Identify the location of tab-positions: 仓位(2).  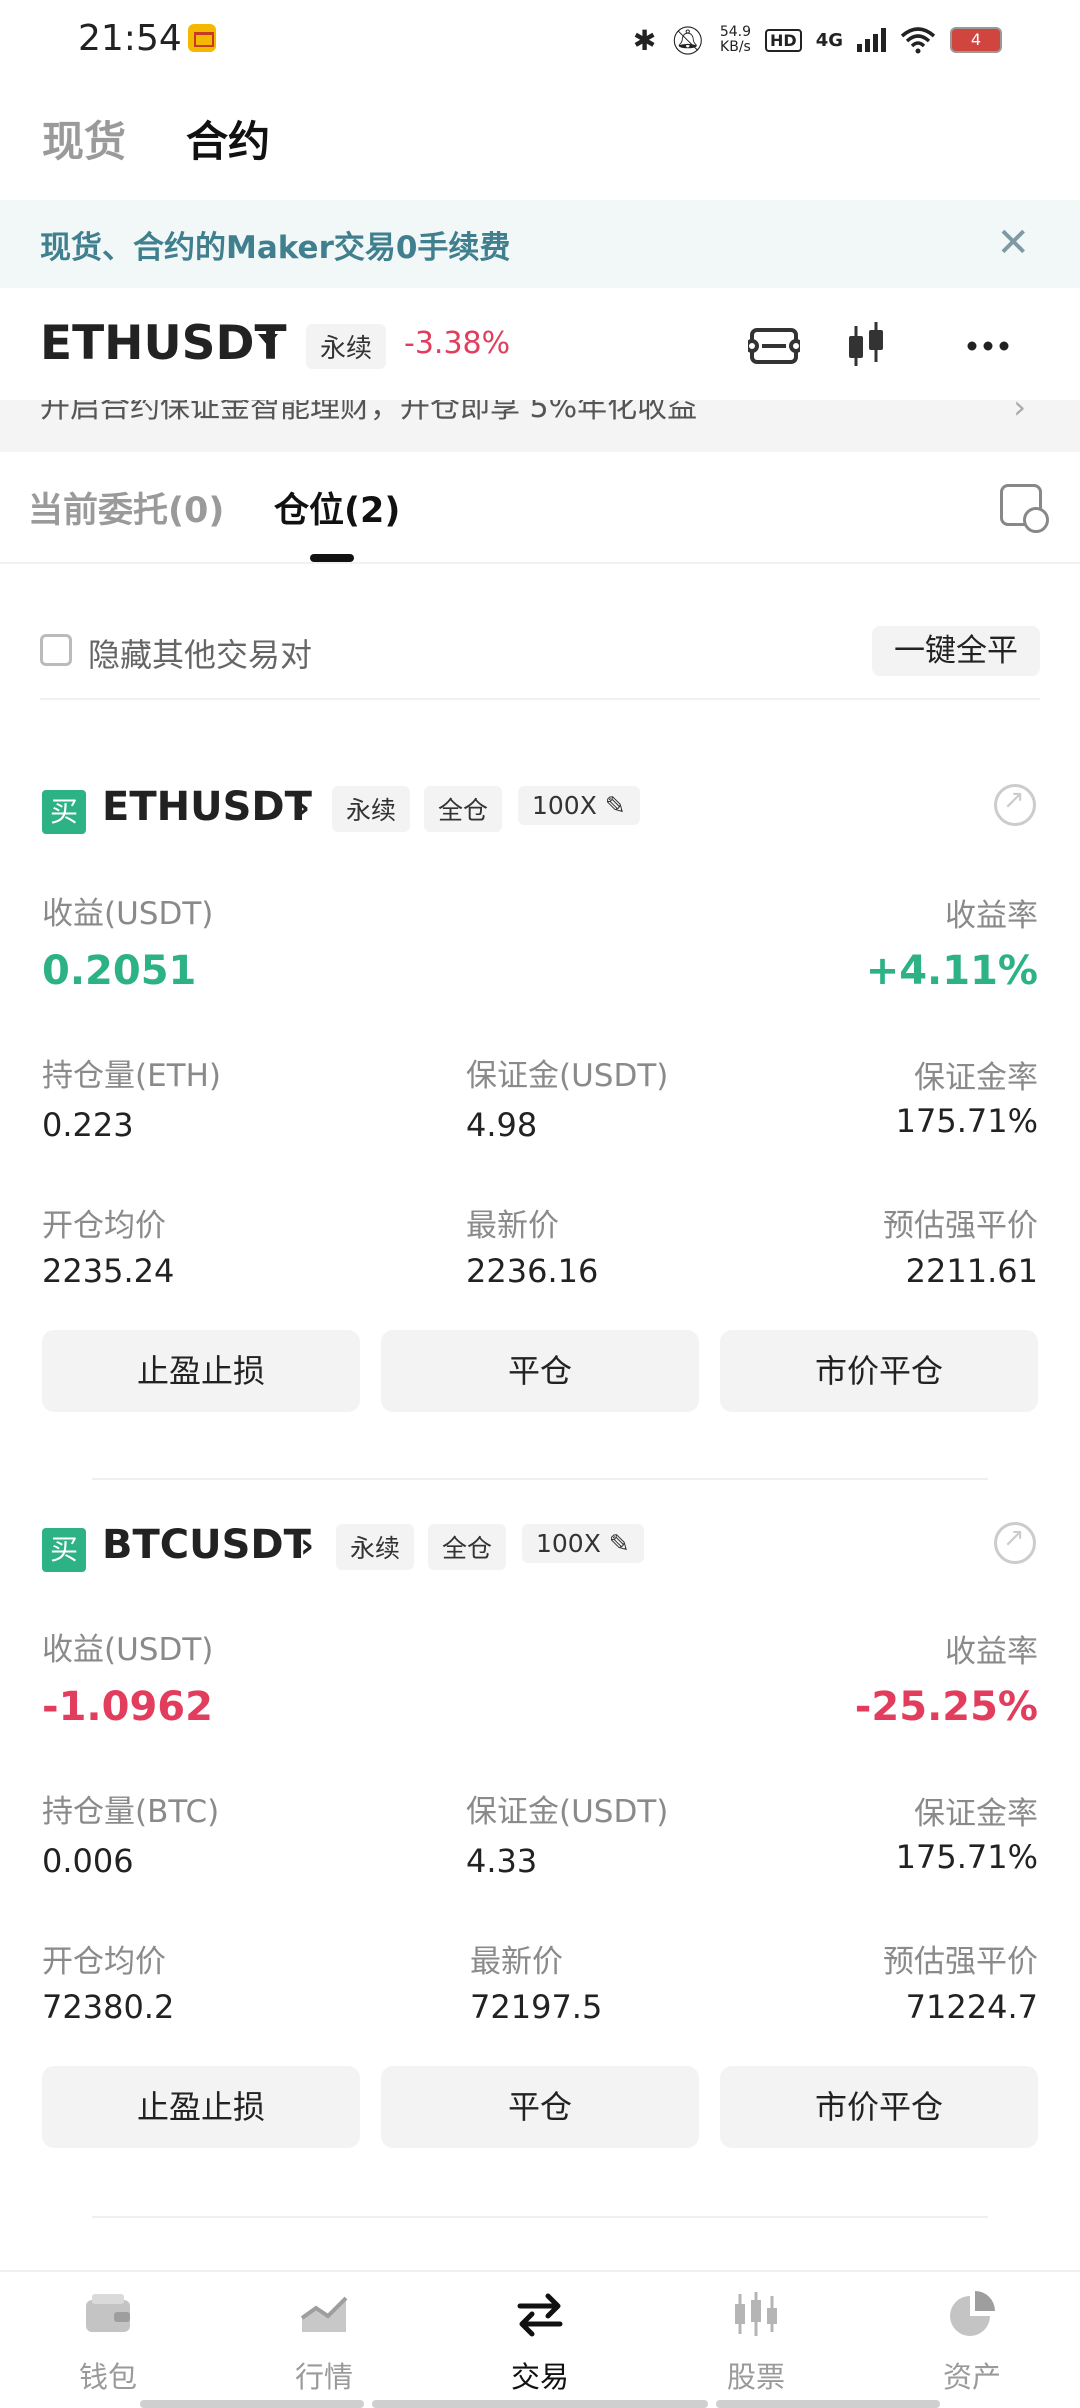
(337, 507).